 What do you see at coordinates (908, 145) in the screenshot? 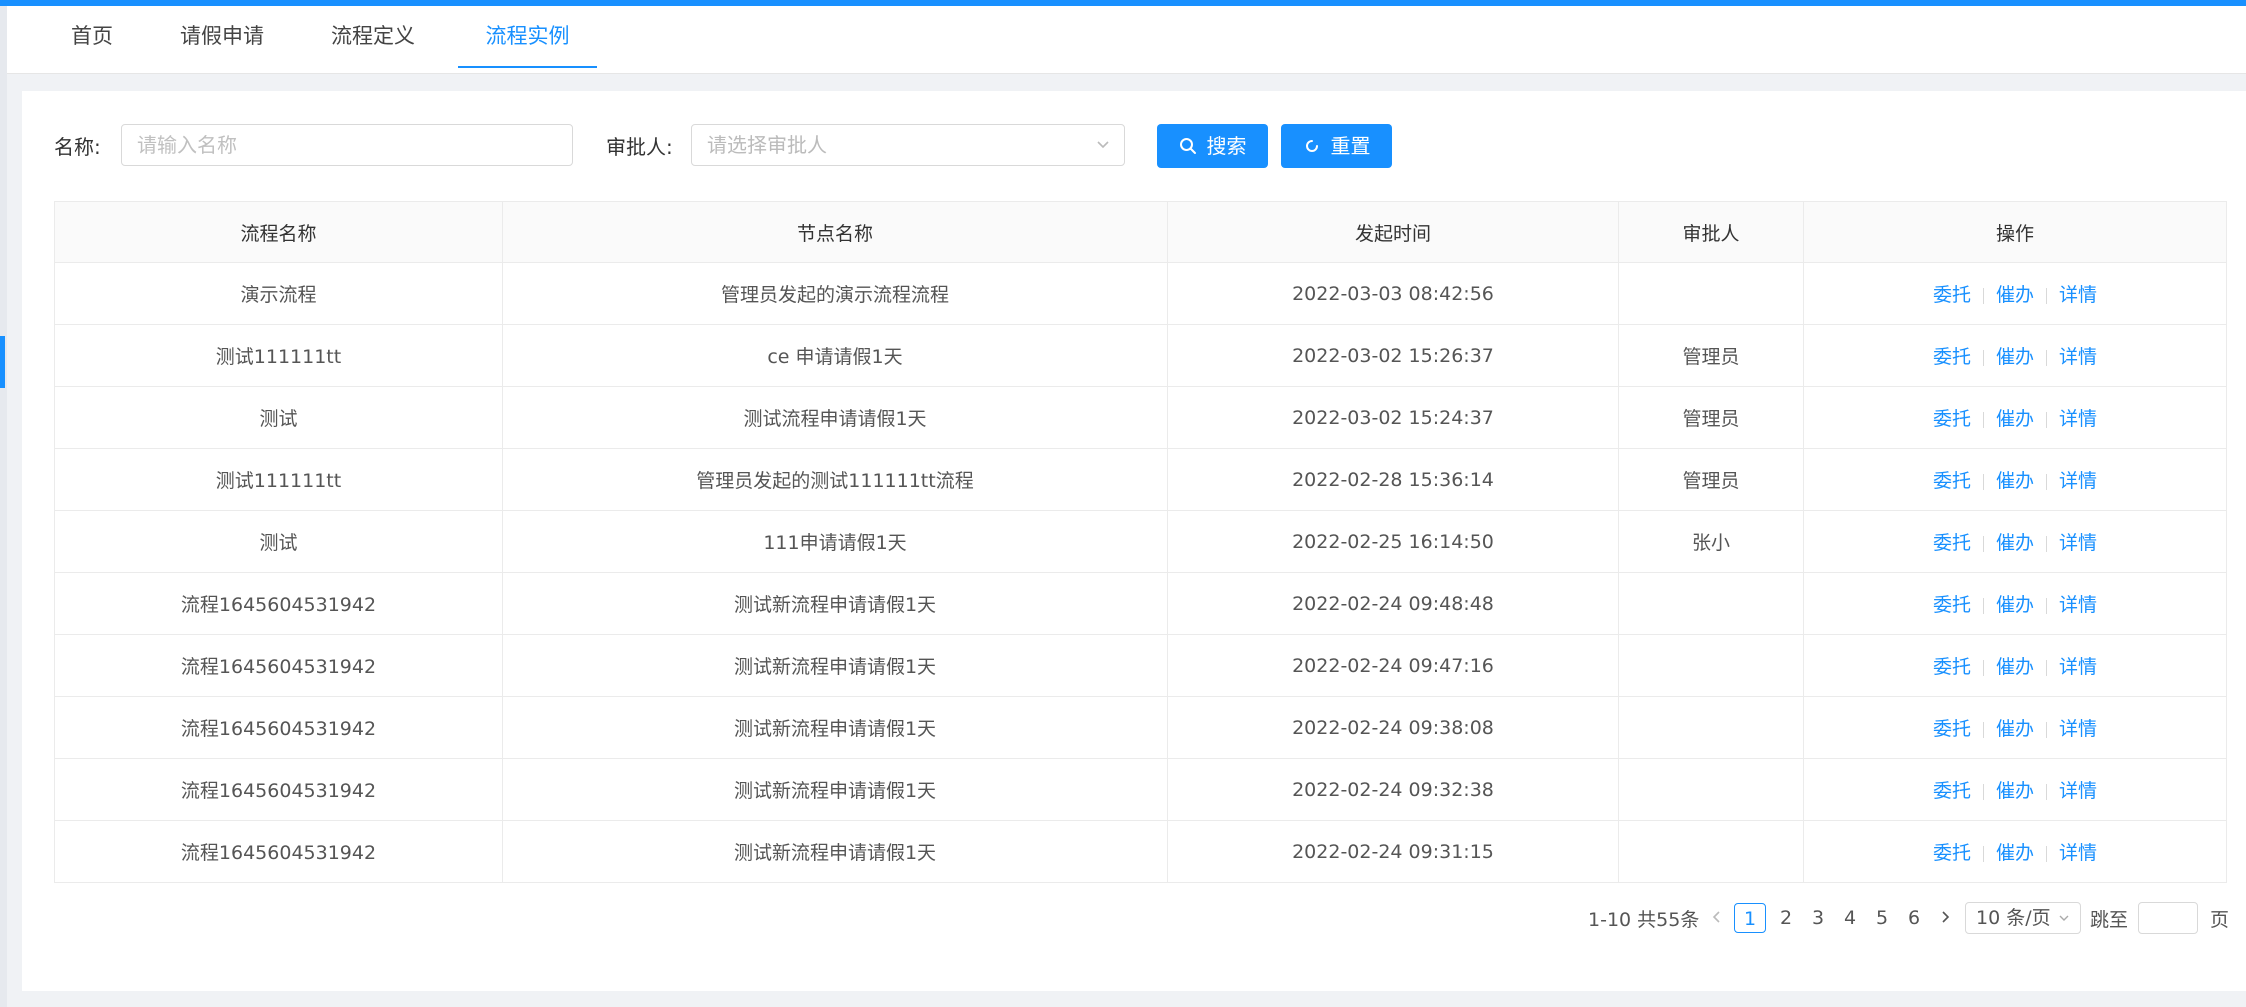
I see `approver-select: 请选择审批人` at bounding box center [908, 145].